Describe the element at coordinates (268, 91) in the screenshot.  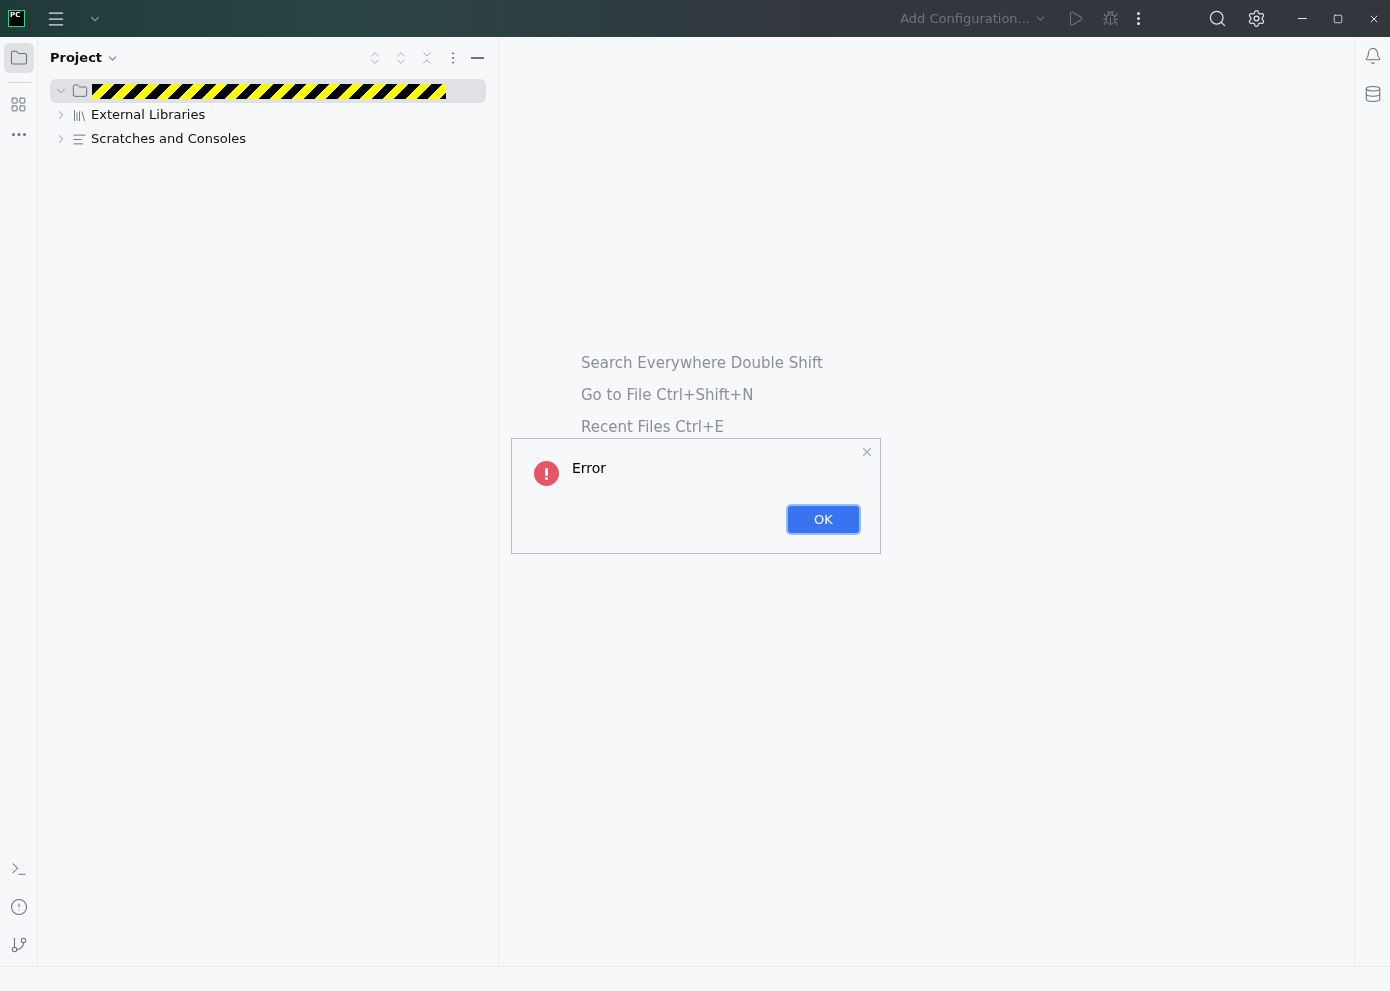
I see `tree-row` at that location.